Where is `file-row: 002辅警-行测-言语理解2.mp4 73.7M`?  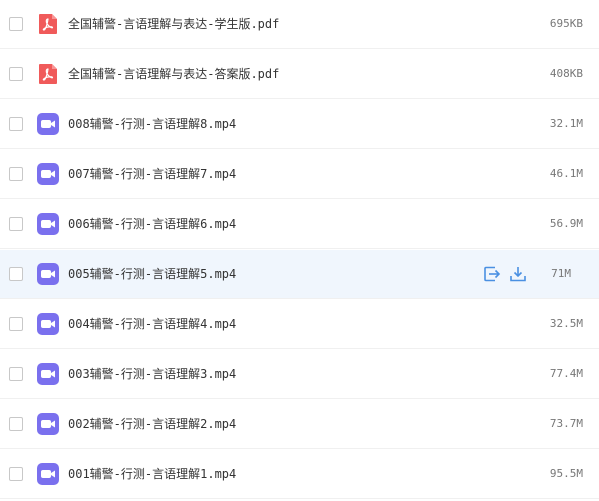 file-row: 002辅警-行测-言语理解2.mp4 73.7M is located at coordinates (299, 424).